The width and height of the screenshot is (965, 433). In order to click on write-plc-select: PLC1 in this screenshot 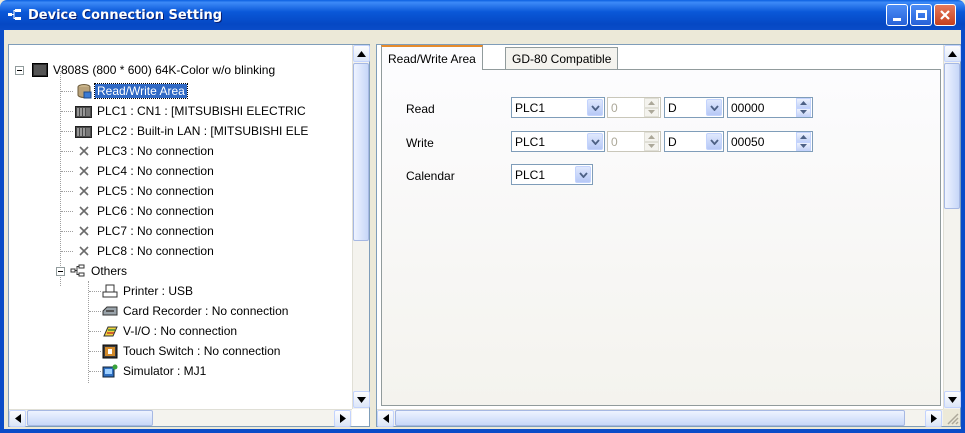, I will do `click(558, 141)`.